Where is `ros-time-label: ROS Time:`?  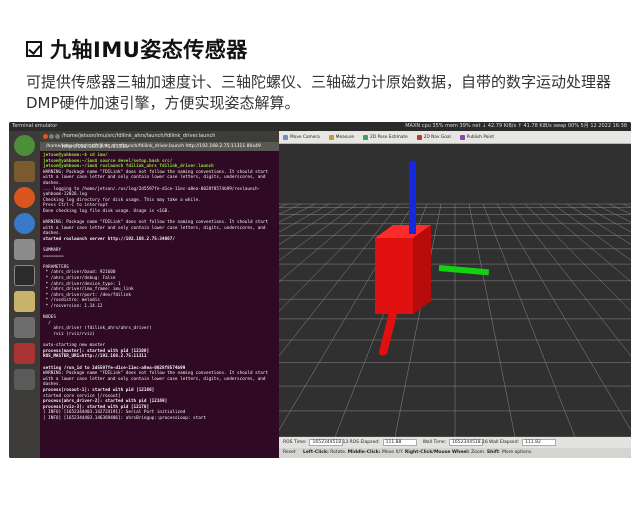 ros-time-label: ROS Time: is located at coordinates (295, 442).